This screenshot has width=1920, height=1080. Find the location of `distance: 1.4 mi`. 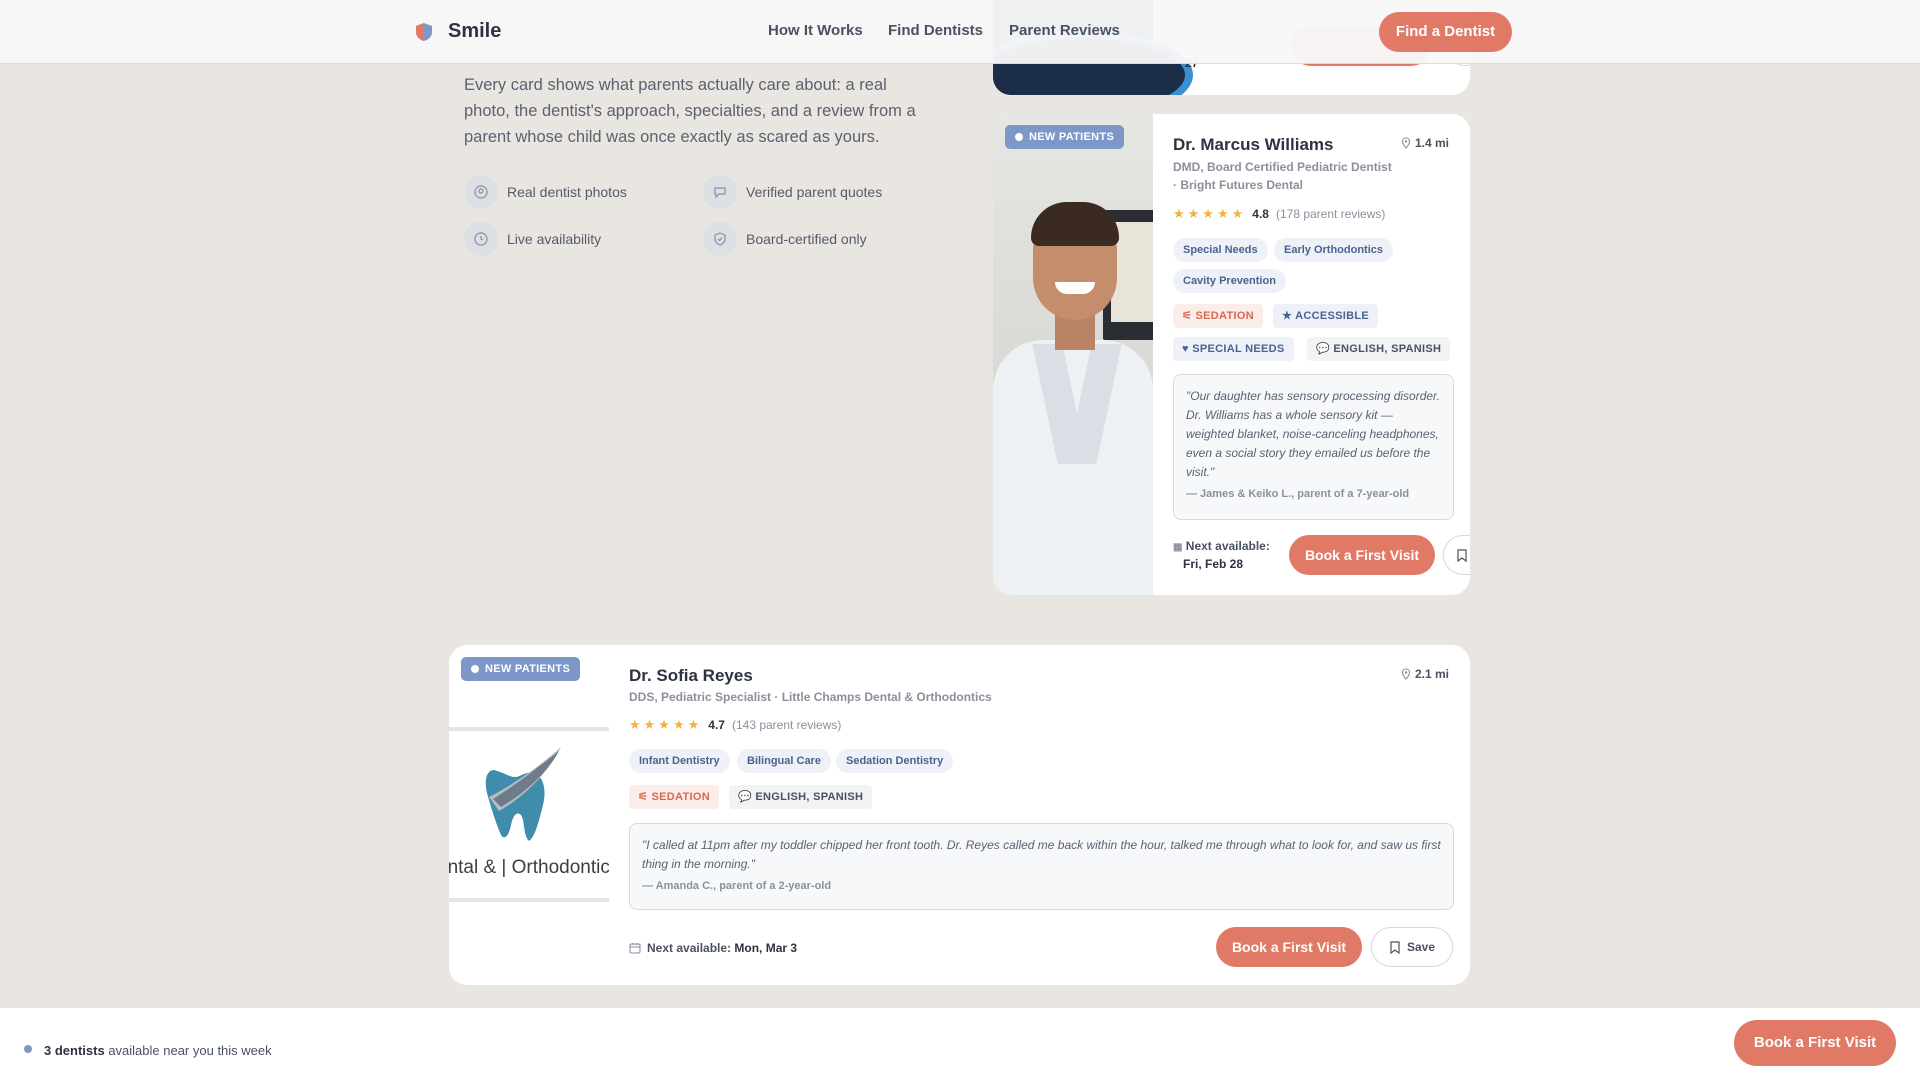

distance: 1.4 mi is located at coordinates (1425, 143).